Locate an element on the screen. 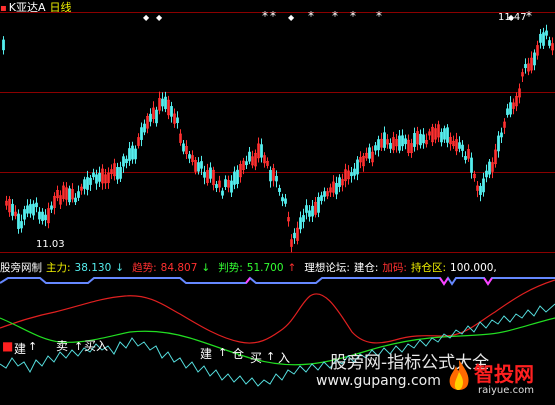 Image resolution: width=555 pixels, height=405 pixels. signal-build-1: 建 is located at coordinates (20, 349).